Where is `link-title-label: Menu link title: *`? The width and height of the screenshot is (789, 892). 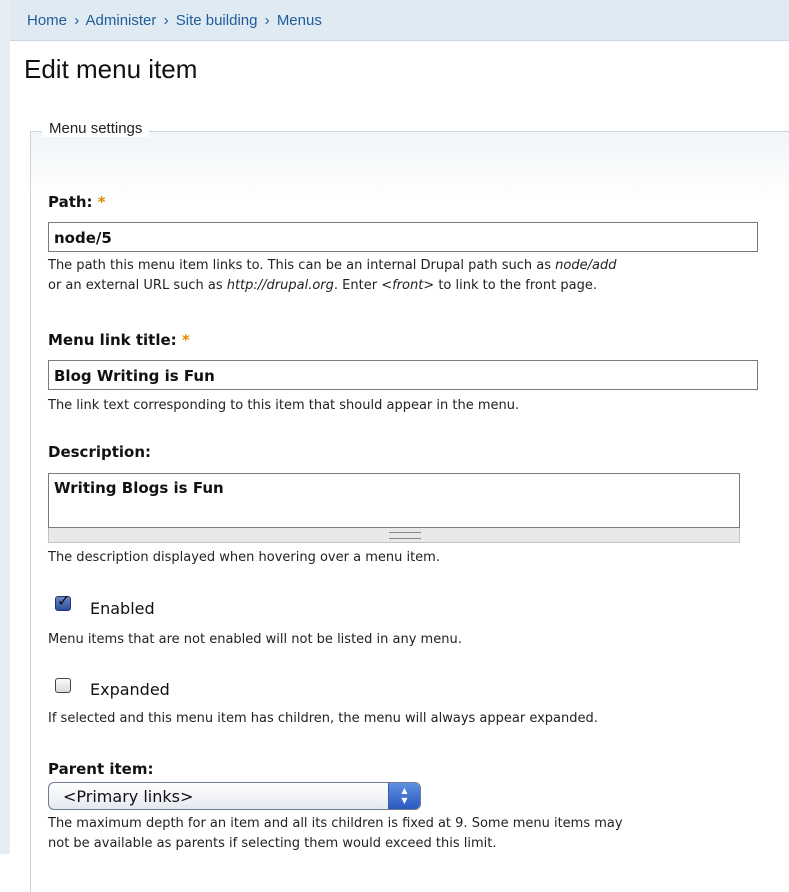
link-title-label: Menu link title: * is located at coordinates (119, 340).